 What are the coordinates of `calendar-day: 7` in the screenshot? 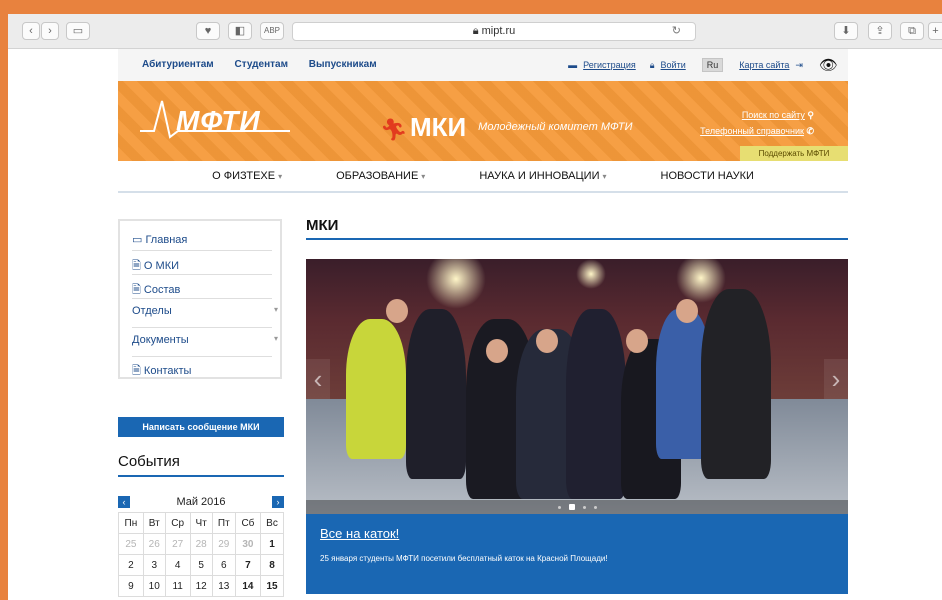 It's located at (248, 565).